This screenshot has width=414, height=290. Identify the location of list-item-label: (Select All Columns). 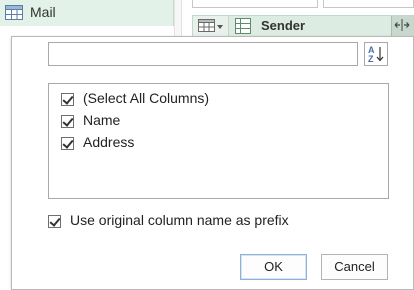
(146, 98).